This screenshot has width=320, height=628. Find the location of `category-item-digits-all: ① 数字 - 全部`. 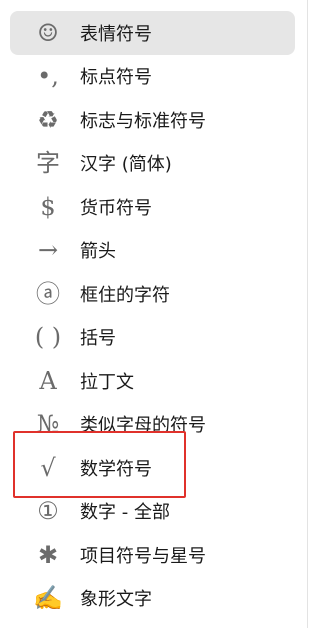

category-item-digits-all: ① 数字 - 全部 is located at coordinates (152, 512).